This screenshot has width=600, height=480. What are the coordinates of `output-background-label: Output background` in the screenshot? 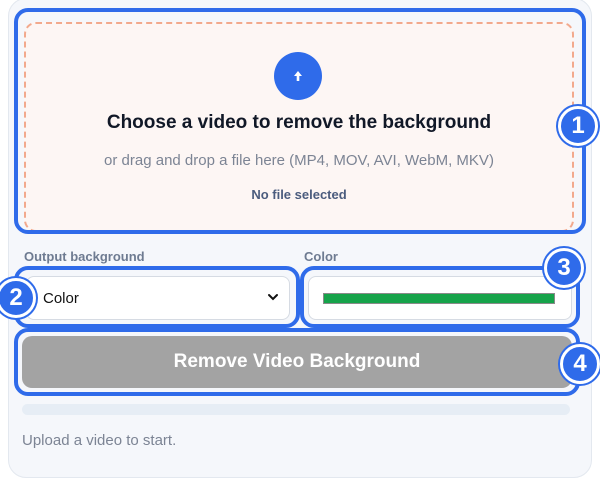 It's located at (84, 256).